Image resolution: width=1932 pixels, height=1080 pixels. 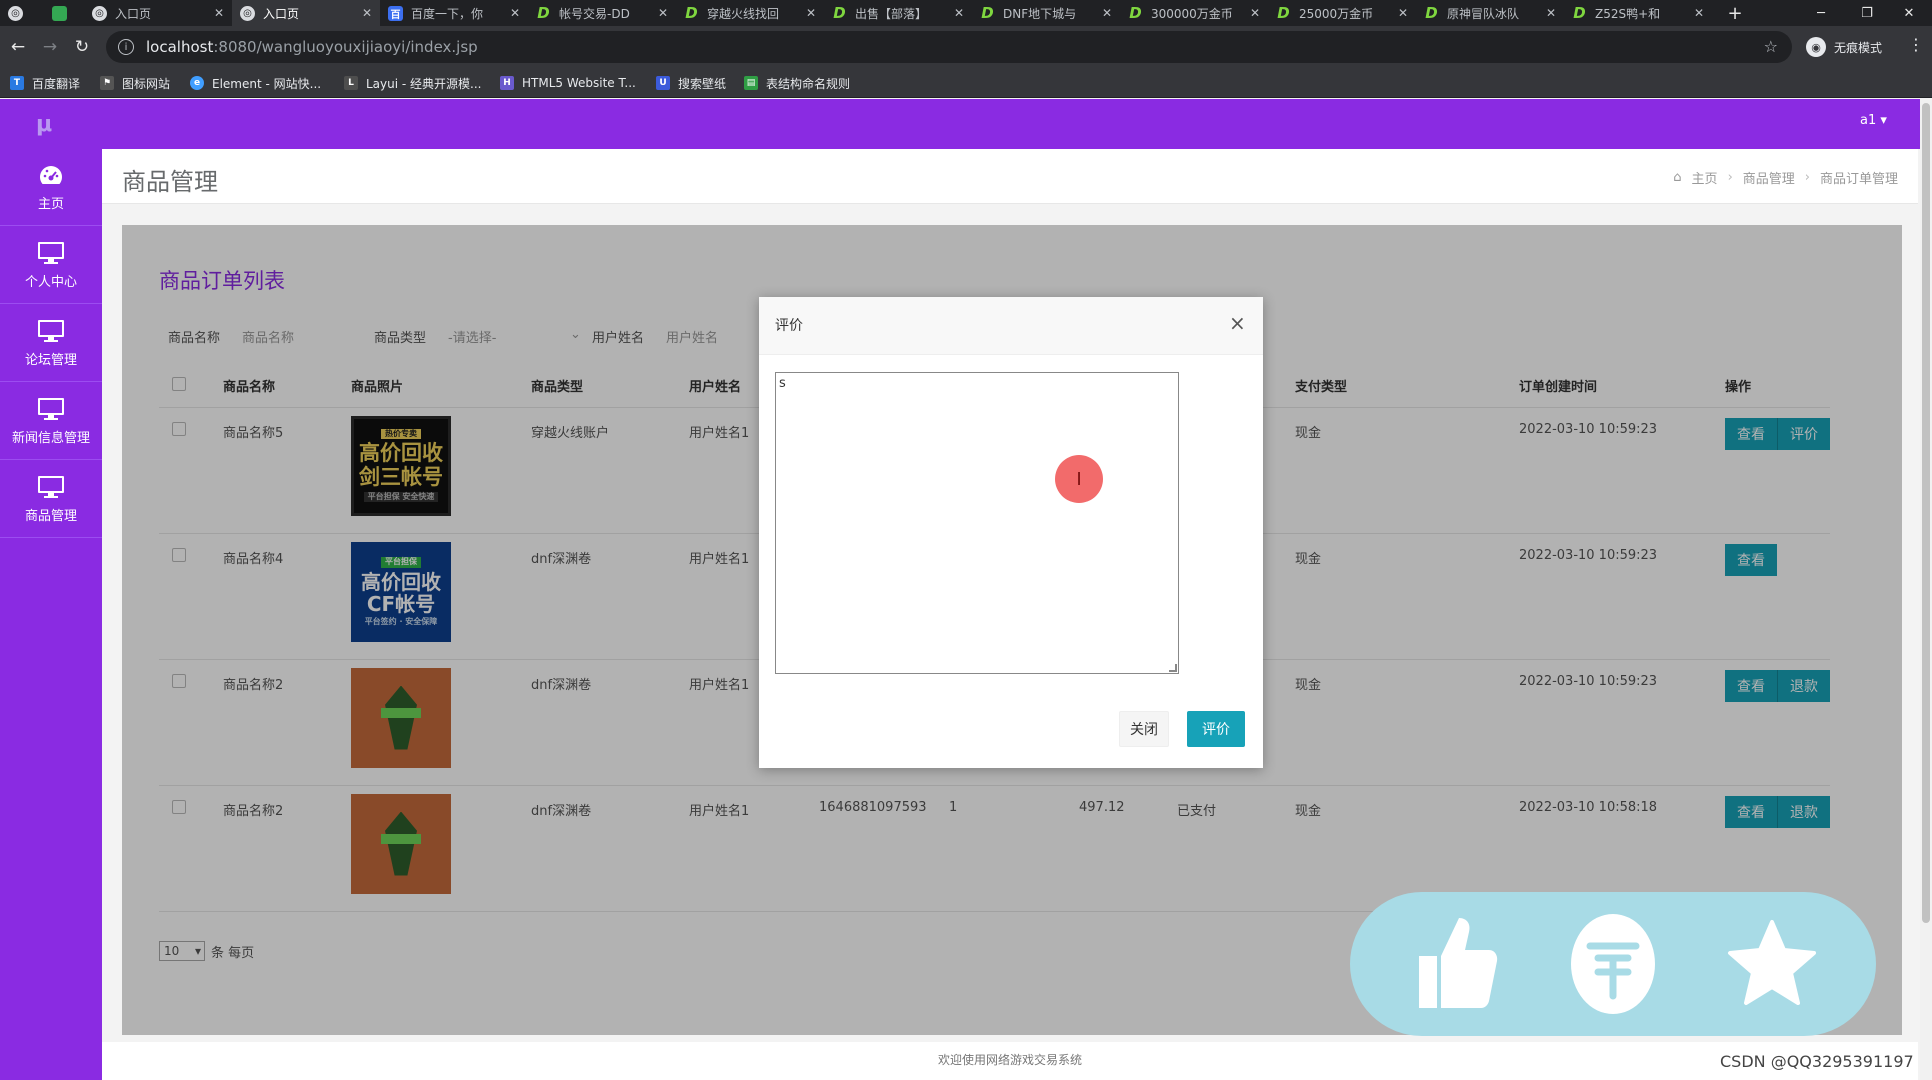 I want to click on page-footer: 欢迎使用网络游戏交易系统, so click(x=1010, y=1061).